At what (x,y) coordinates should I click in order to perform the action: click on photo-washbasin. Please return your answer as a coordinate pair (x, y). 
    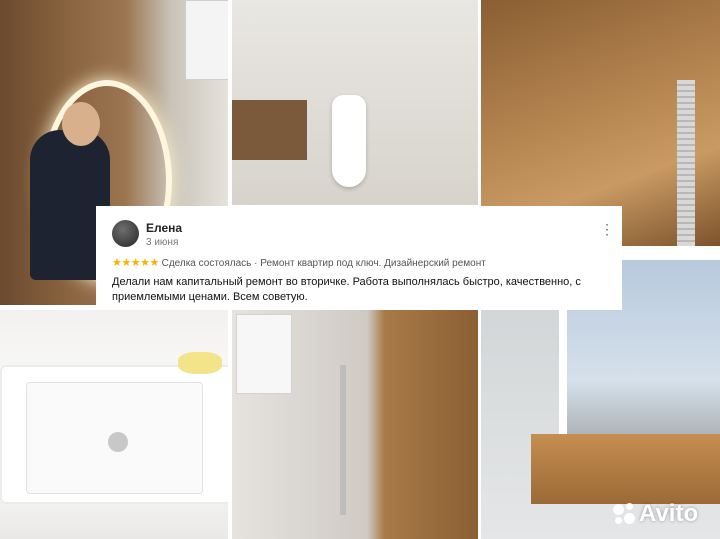
    Looking at the image, I should click on (114, 424).